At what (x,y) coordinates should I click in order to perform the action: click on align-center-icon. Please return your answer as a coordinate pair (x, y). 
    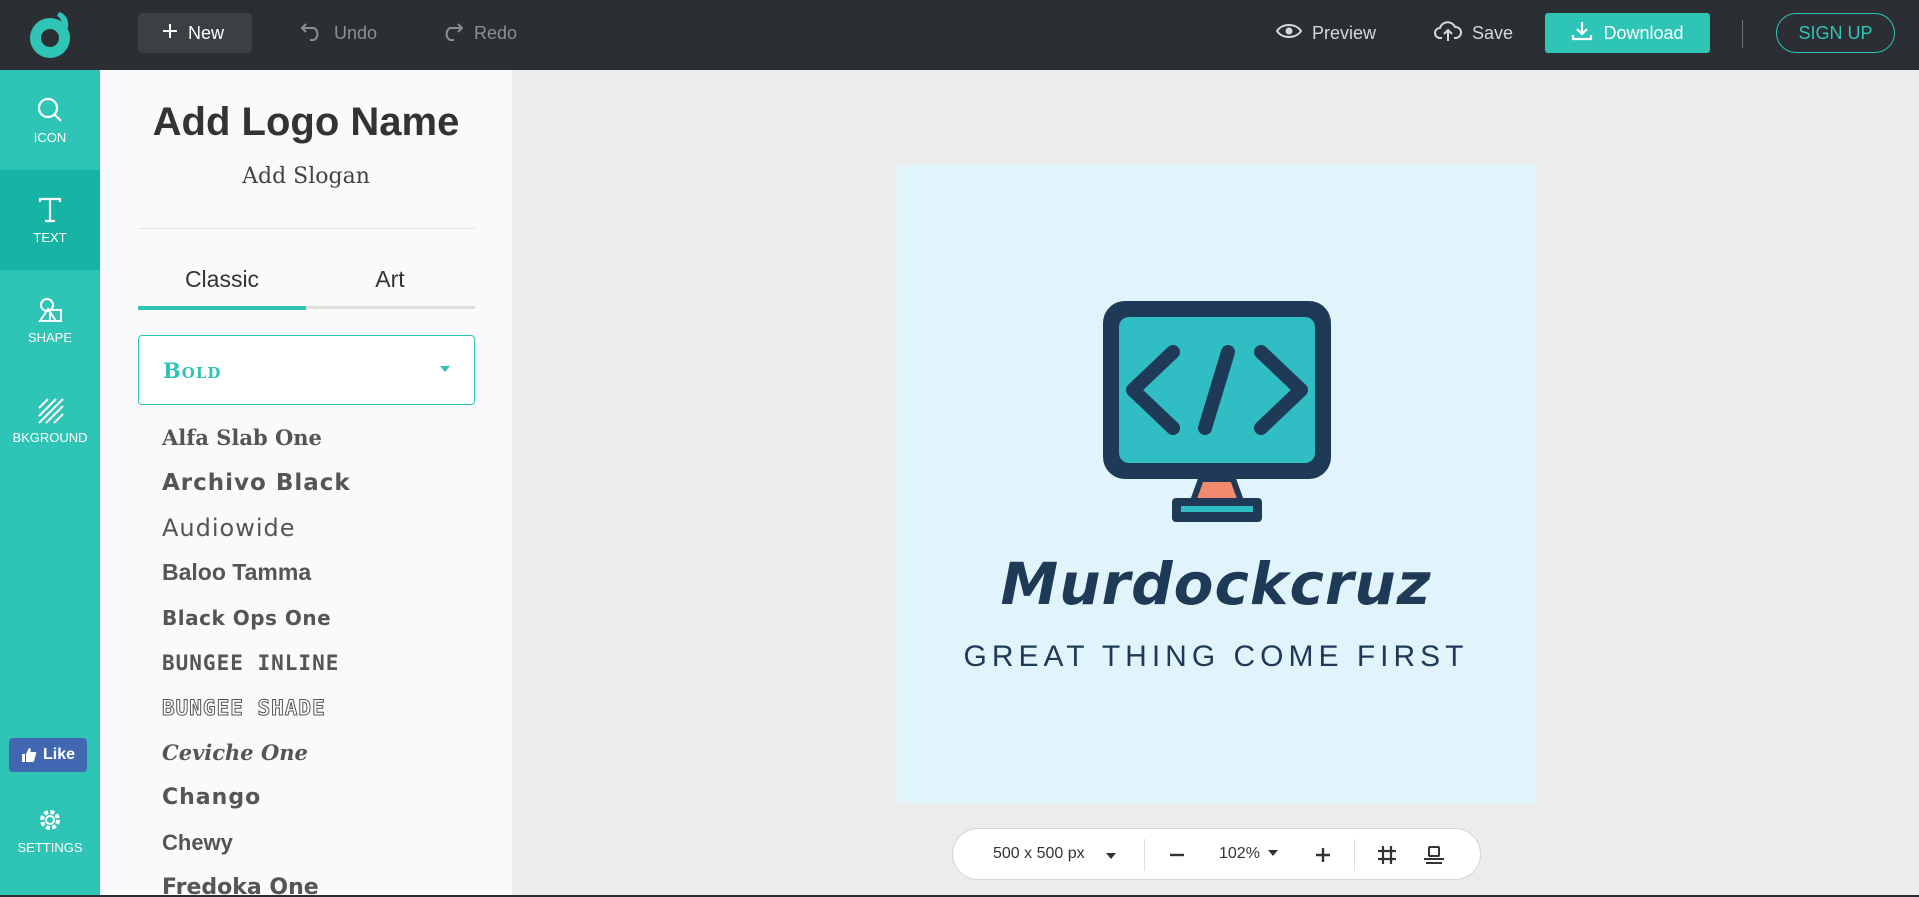
    Looking at the image, I should click on (1434, 855).